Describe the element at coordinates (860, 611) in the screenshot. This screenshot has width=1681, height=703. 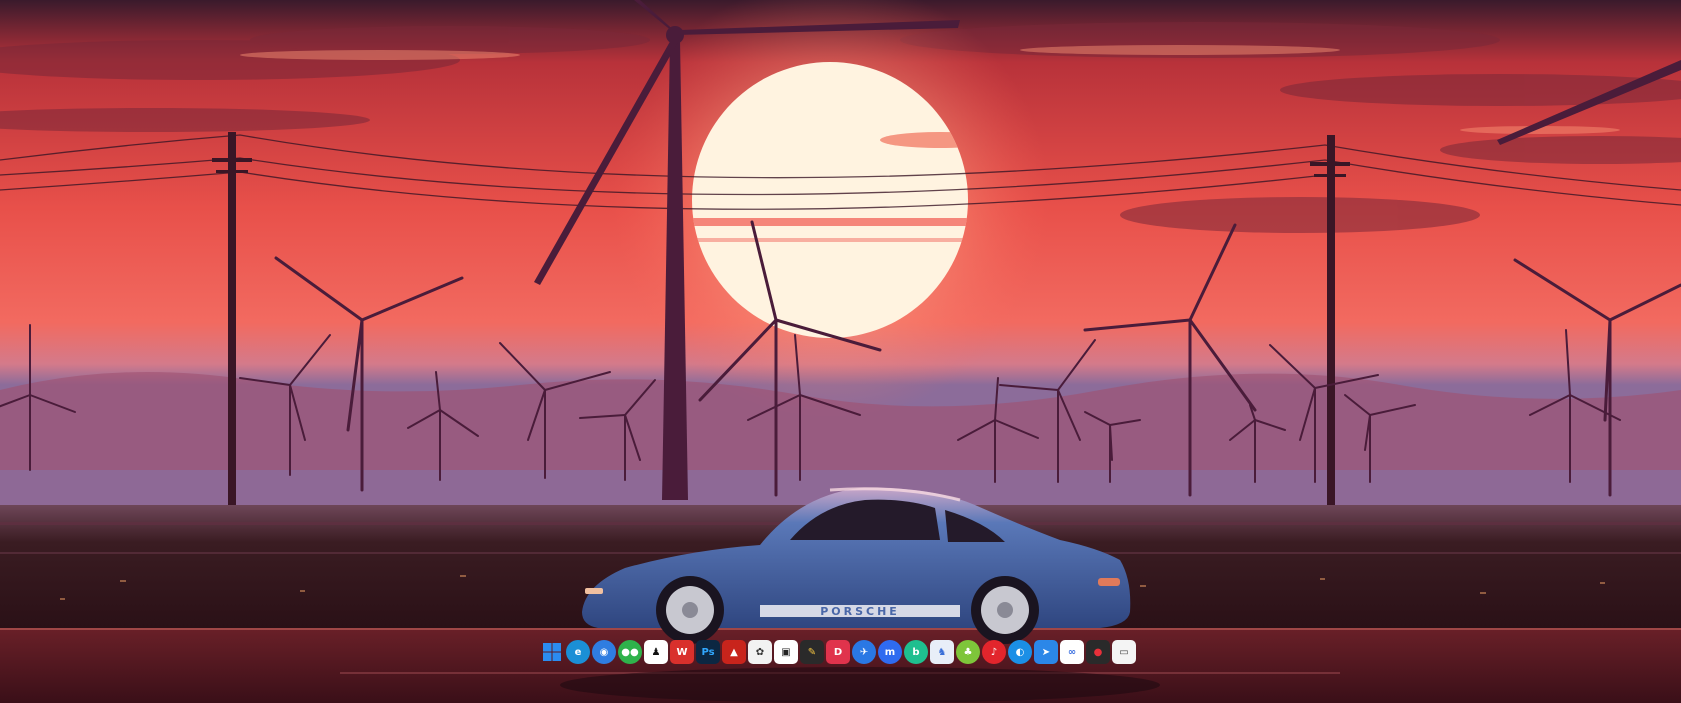
I see `car-lettering: PORSCHE` at that location.